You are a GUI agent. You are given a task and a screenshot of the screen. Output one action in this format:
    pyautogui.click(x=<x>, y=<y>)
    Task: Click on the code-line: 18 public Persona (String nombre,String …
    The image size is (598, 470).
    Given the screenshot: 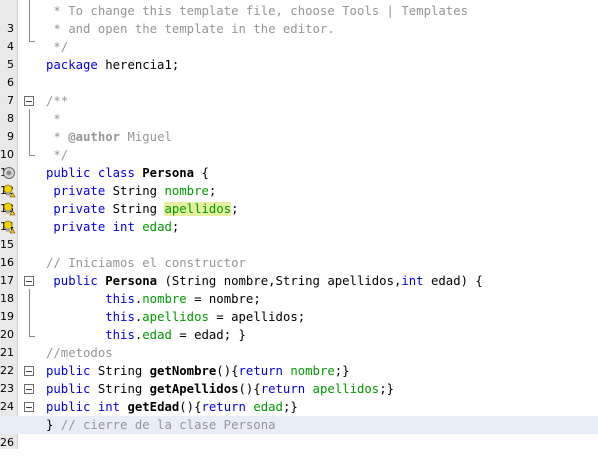 What is the action you would take?
    pyautogui.click(x=299, y=288)
    